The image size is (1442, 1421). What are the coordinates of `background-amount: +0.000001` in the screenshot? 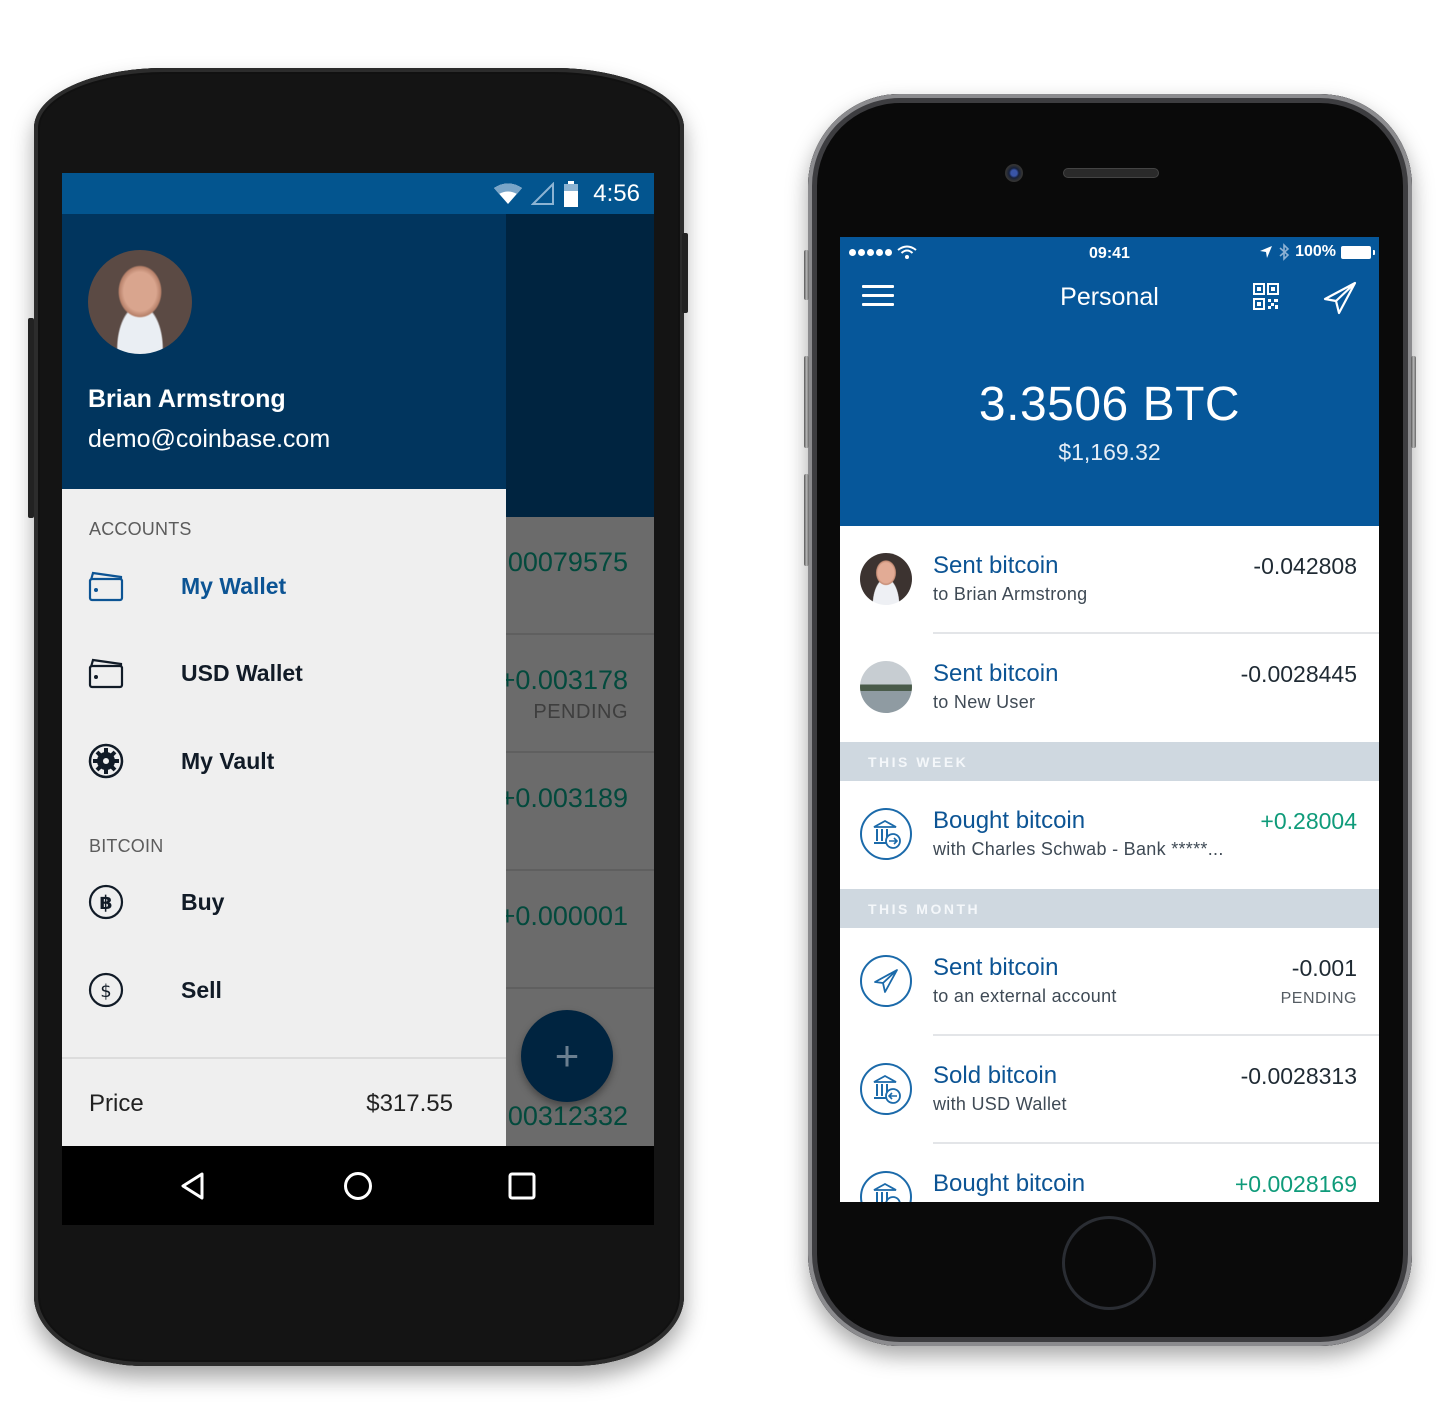 It's located at (563, 916).